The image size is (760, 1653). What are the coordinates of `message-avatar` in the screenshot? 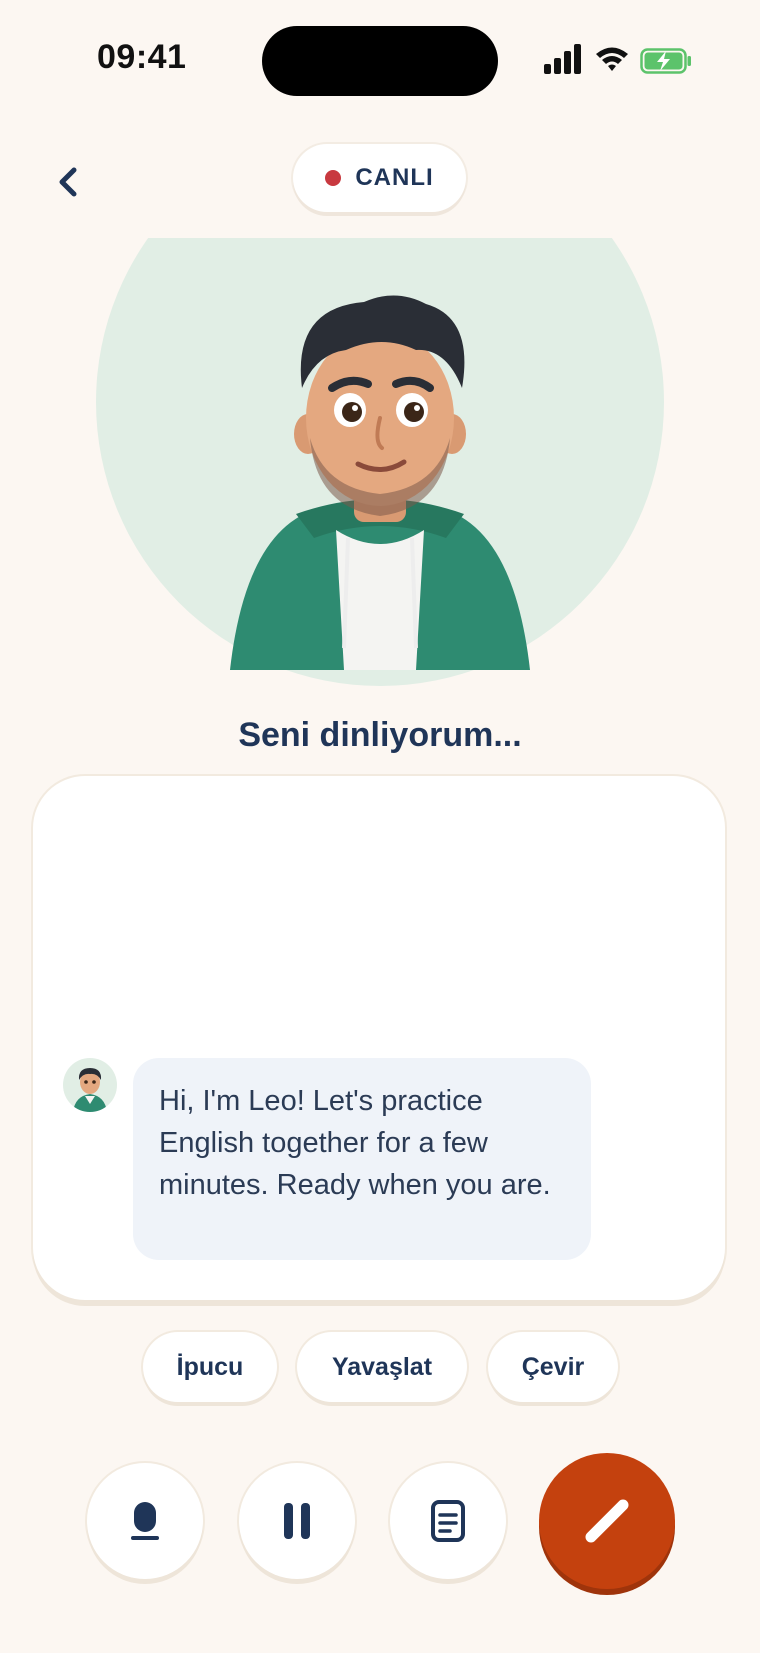 It's located at (90, 1085).